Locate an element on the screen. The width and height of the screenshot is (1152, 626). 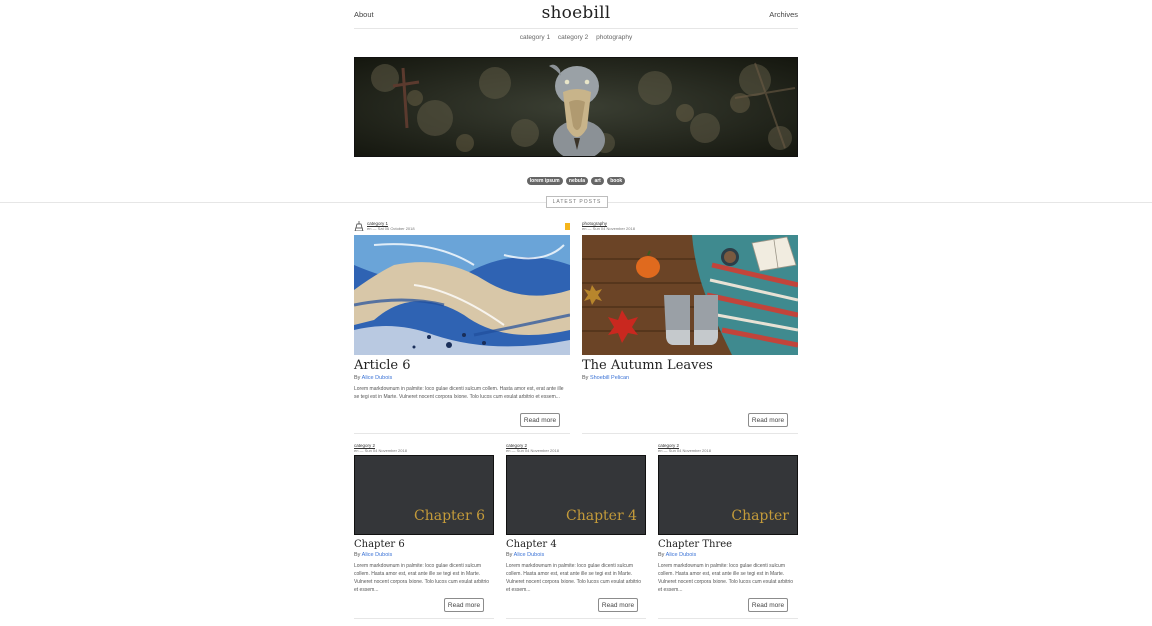
tag-nebula: nebula is located at coordinates (577, 181).